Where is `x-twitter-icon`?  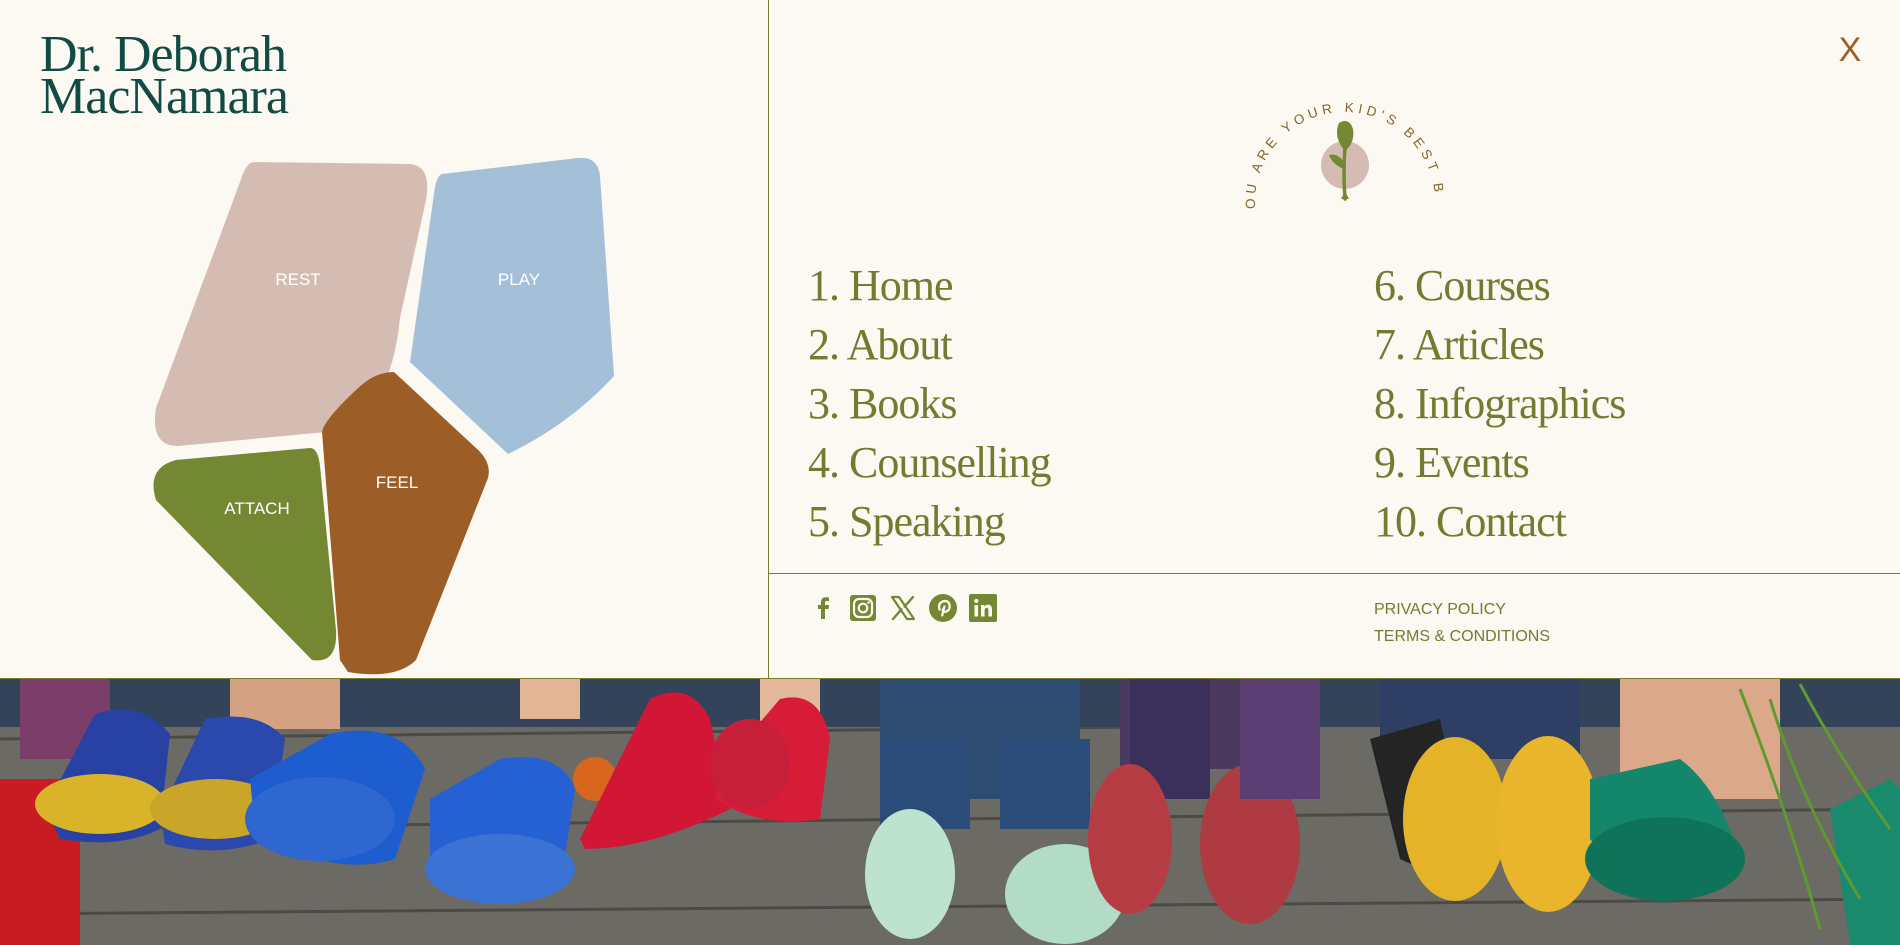
x-twitter-icon is located at coordinates (903, 608).